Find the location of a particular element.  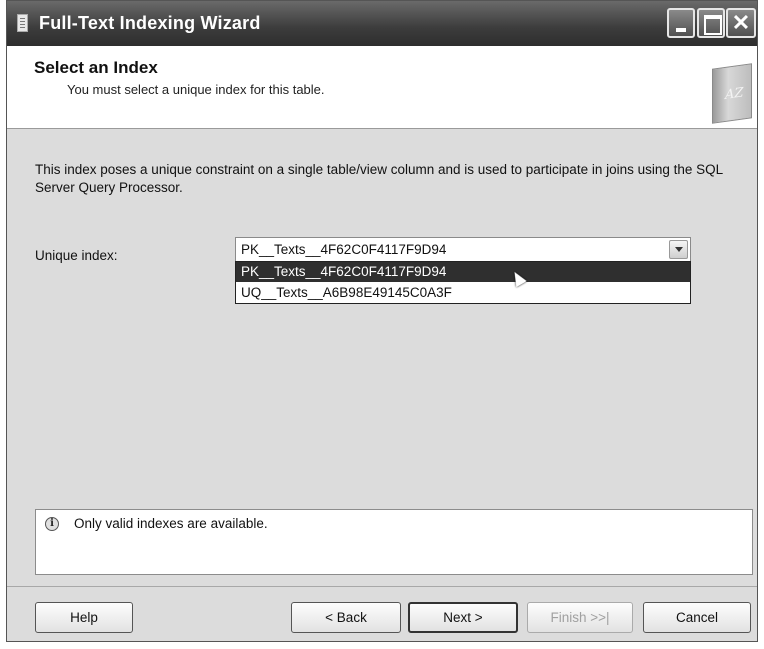

window-title: Full-Text Indexing Wizard is located at coordinates (150, 23).